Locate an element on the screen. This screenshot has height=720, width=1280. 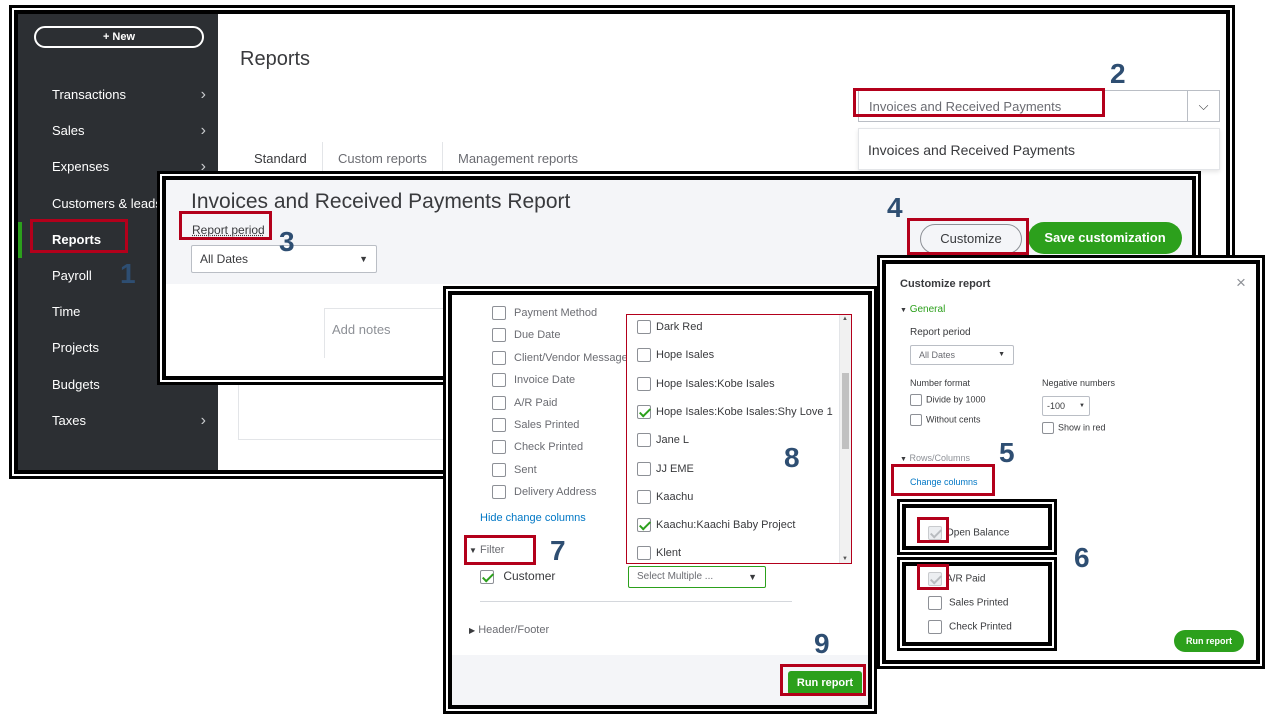
column-option: Sales Printed is located at coordinates (535, 427).